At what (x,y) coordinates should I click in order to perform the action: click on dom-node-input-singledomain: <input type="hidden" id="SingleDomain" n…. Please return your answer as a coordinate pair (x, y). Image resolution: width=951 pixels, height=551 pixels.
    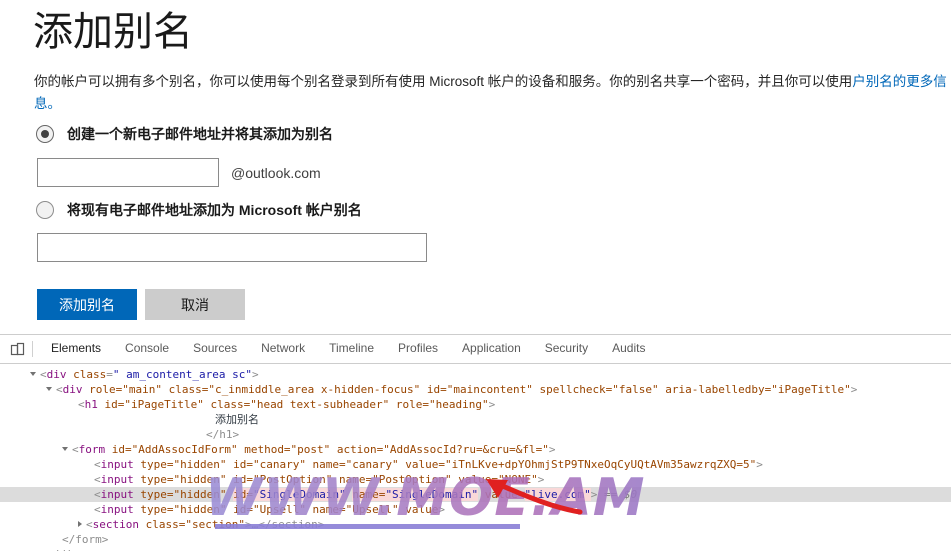
    Looking at the image, I should click on (475, 494).